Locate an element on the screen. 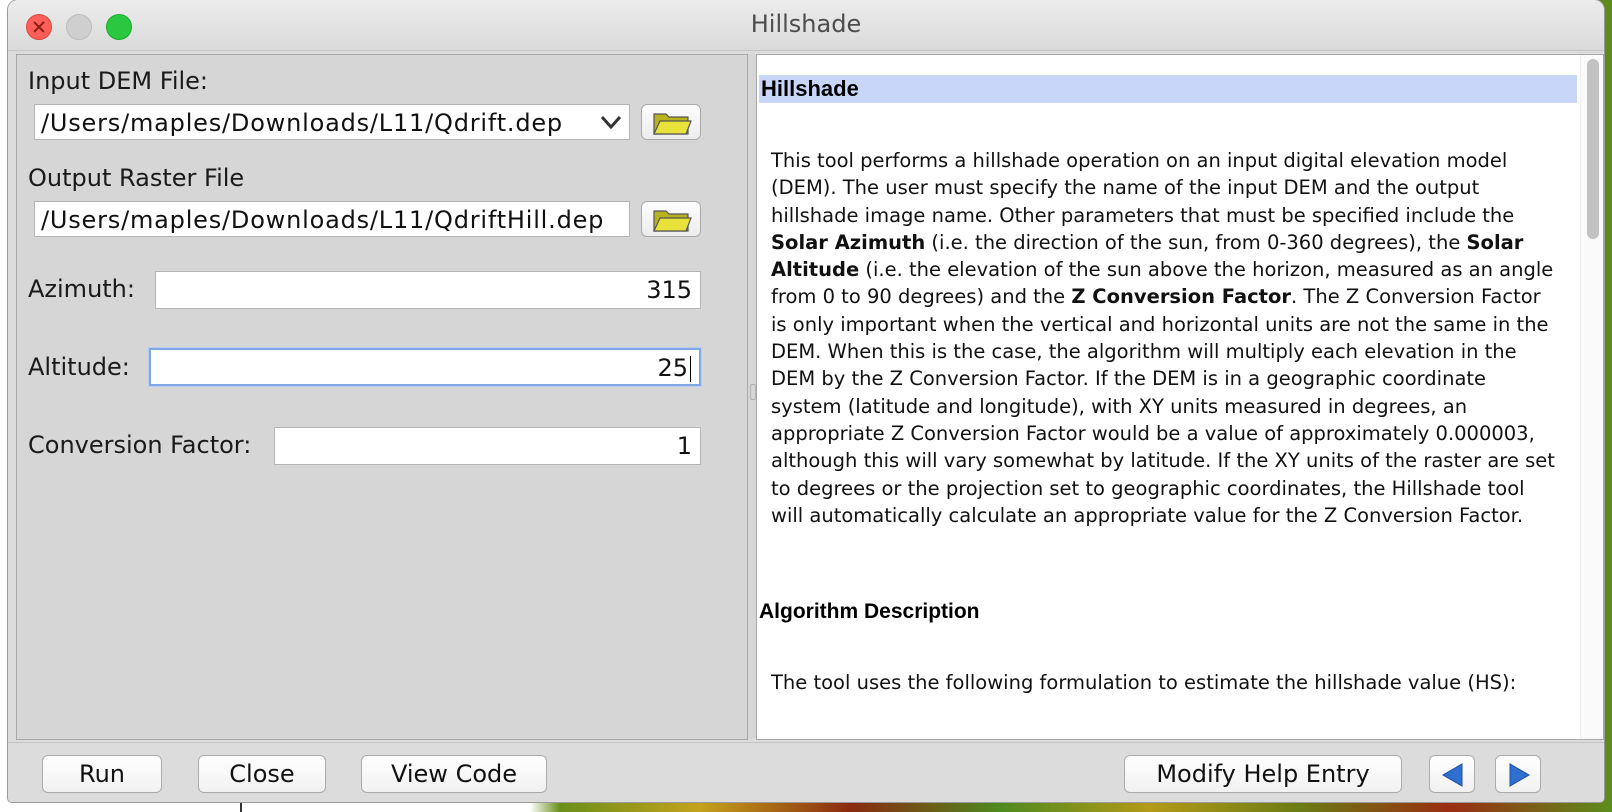 The width and height of the screenshot is (1612, 812). output-raster-browse-button is located at coordinates (671, 219).